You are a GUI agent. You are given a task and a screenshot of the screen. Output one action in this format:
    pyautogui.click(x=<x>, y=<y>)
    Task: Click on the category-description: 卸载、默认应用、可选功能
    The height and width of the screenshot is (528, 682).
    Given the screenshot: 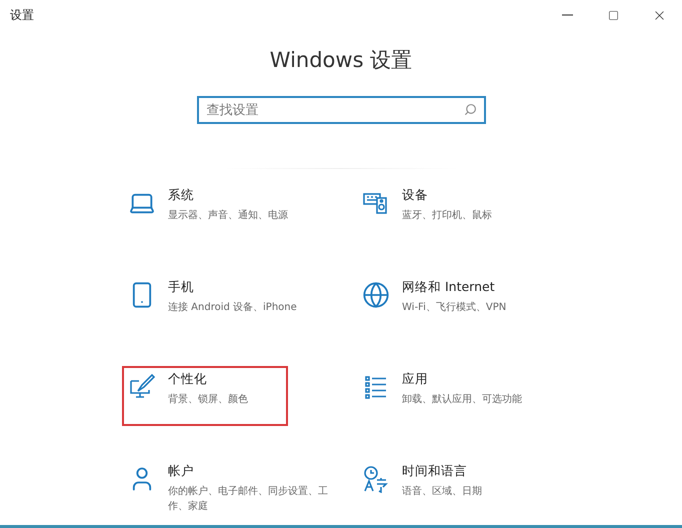 What is the action you would take?
    pyautogui.click(x=462, y=399)
    